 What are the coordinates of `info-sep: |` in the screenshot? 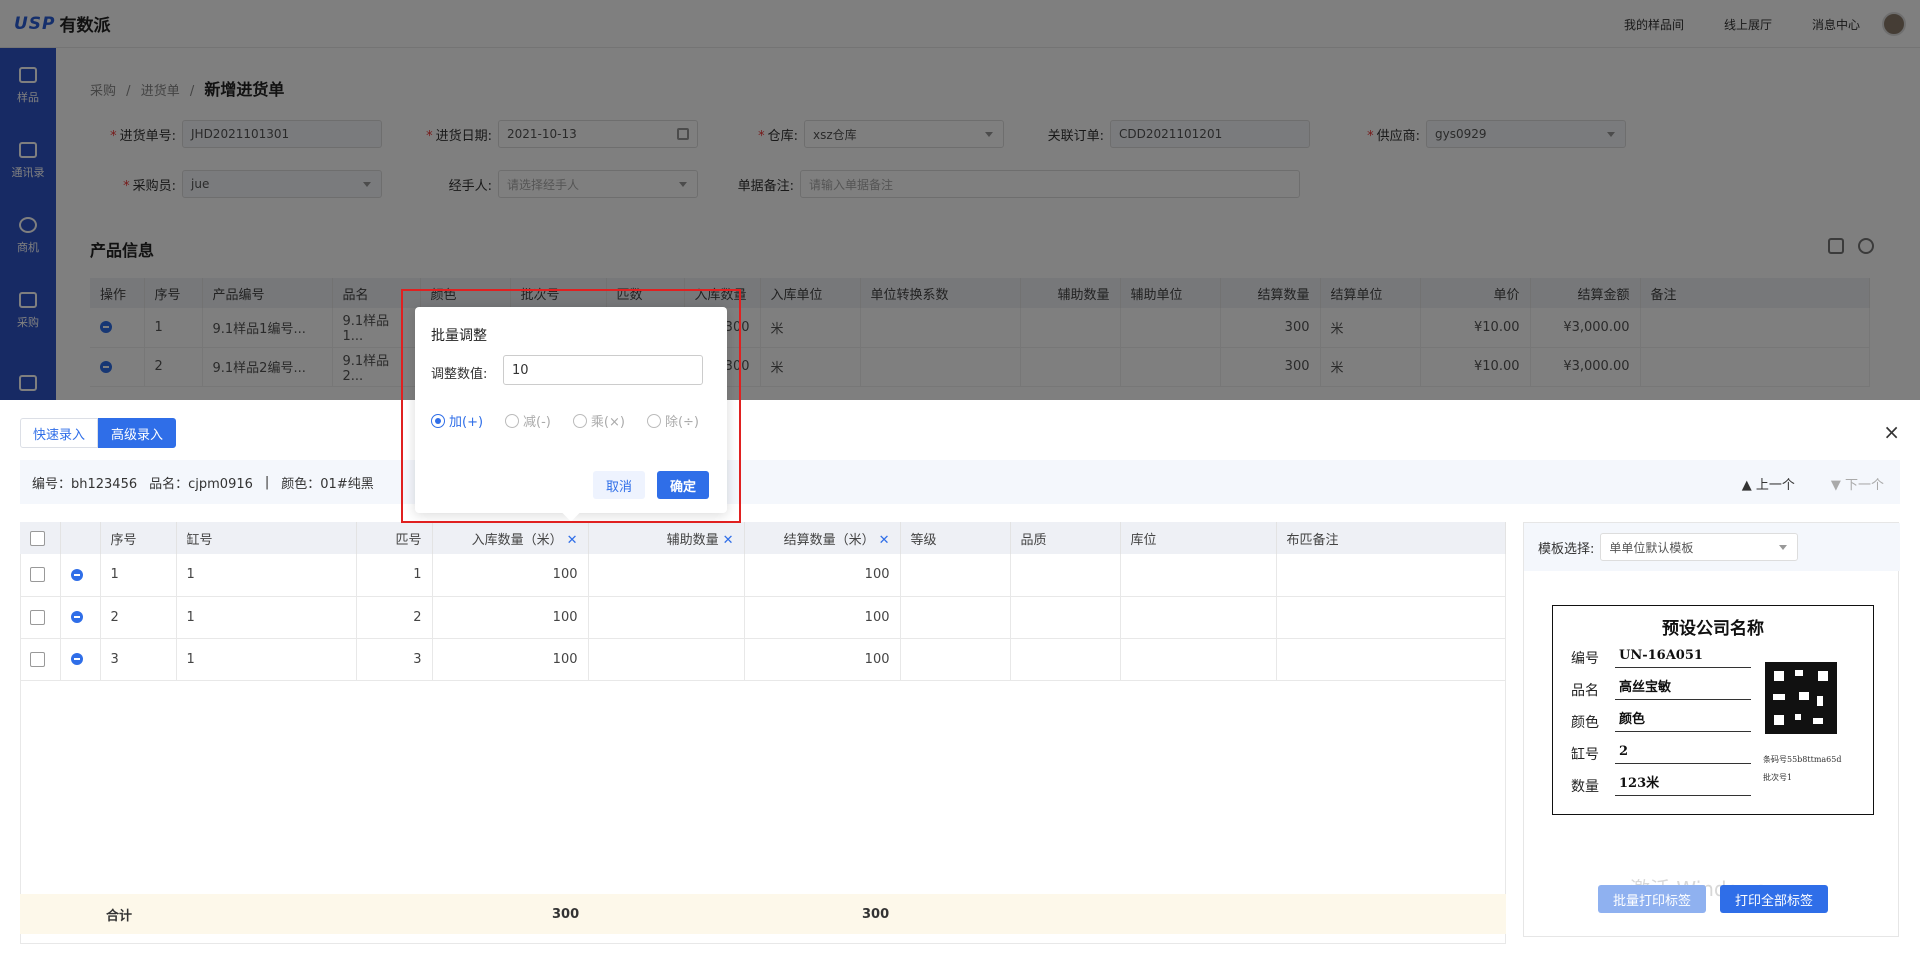 It's located at (267, 482).